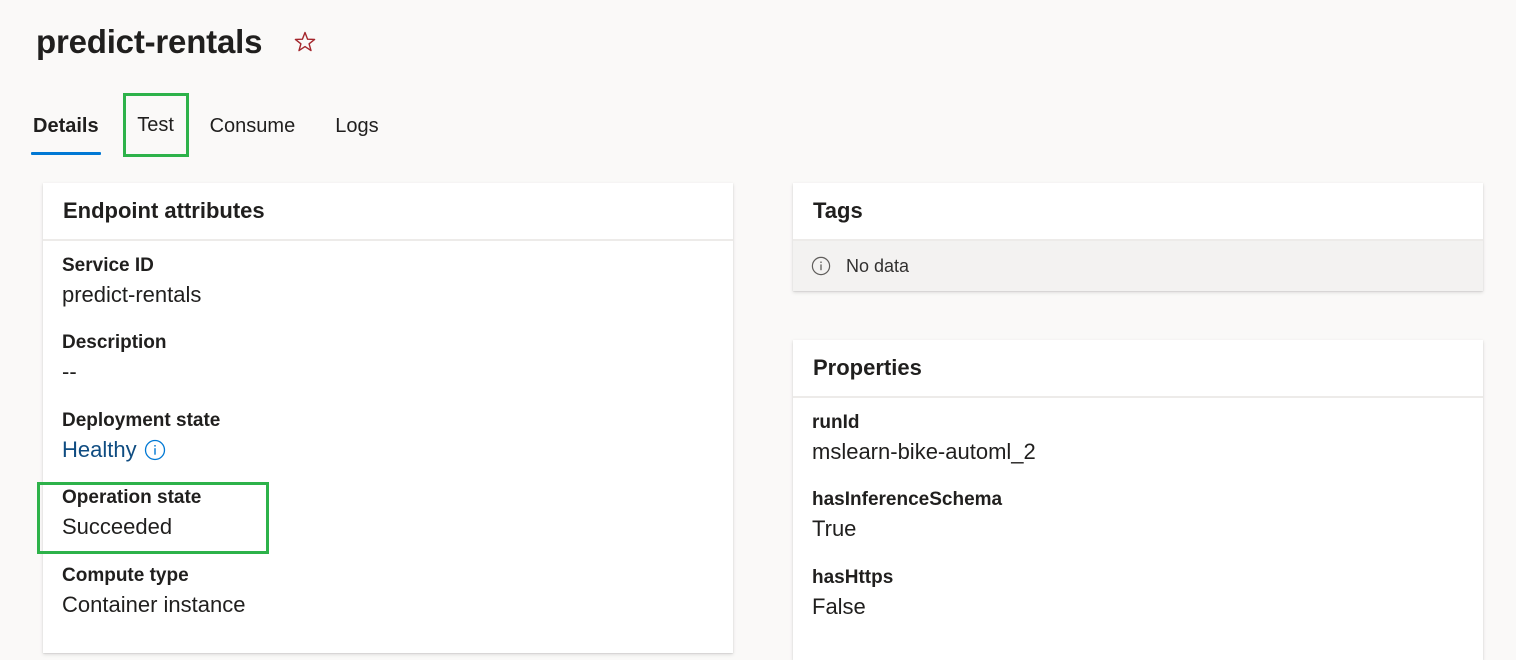 This screenshot has height=660, width=1516. I want to click on tags-card: Tags No data, so click(1138, 237).